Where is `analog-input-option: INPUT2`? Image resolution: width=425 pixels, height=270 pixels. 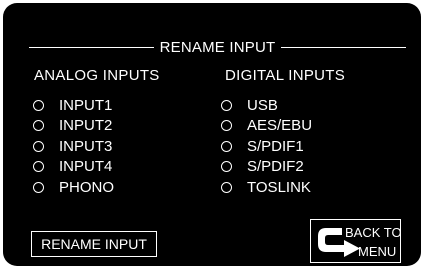
analog-input-option: INPUT2 is located at coordinates (73, 126).